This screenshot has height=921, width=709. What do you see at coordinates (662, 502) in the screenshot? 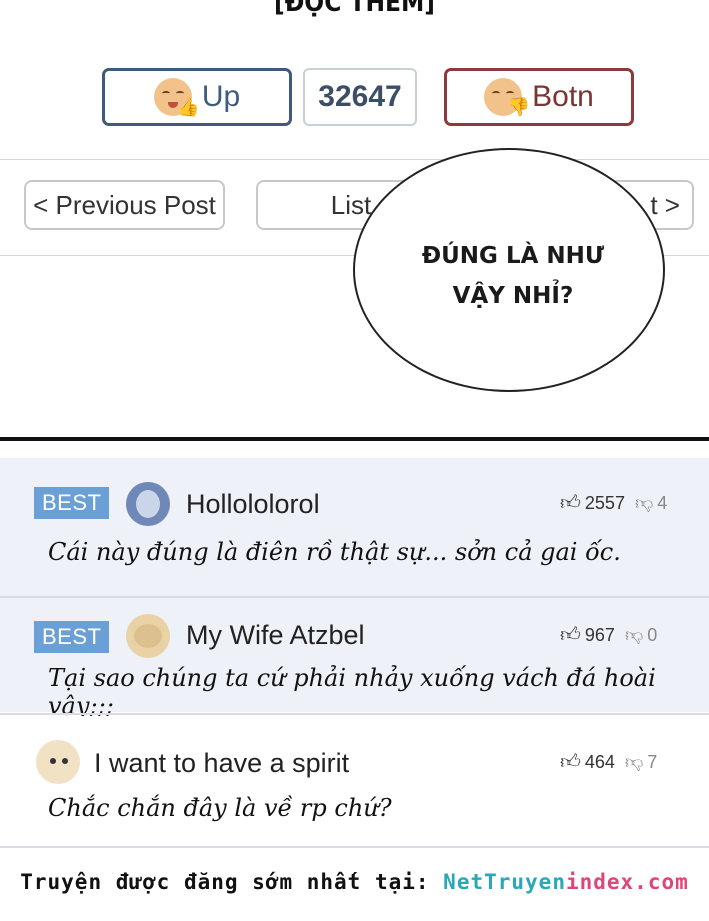
I see `dislike-count: 4` at bounding box center [662, 502].